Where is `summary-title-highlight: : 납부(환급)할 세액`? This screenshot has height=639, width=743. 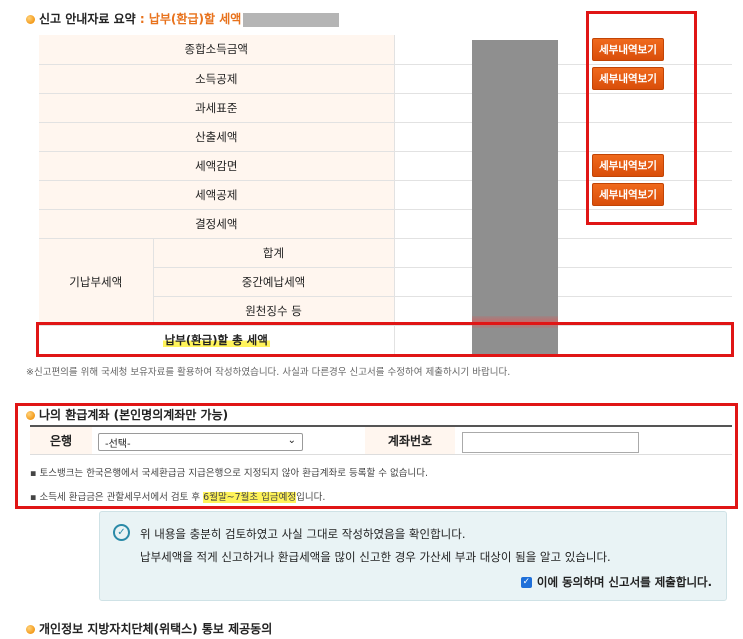
summary-title-highlight: : 납부(환급)할 세액 is located at coordinates (188, 19).